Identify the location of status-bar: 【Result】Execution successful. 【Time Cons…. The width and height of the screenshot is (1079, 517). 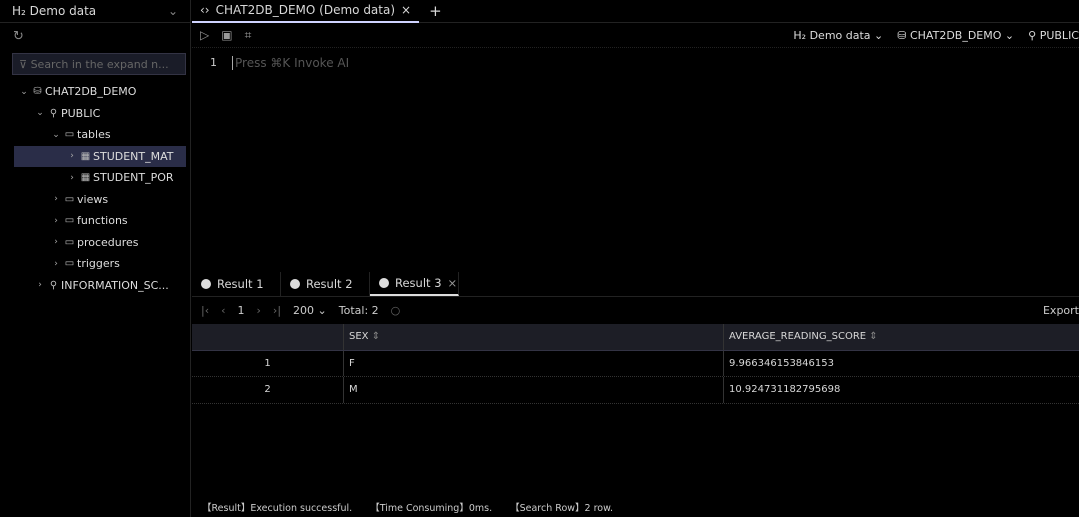
(408, 508).